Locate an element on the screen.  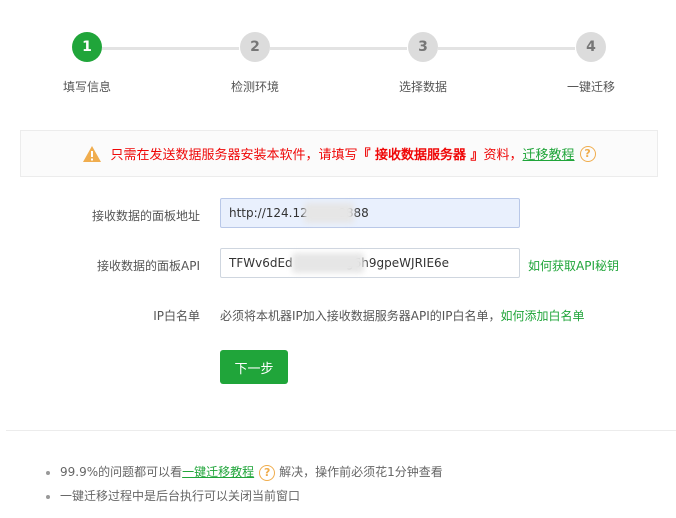
step-4-label: 一键迁移 is located at coordinates (590, 87).